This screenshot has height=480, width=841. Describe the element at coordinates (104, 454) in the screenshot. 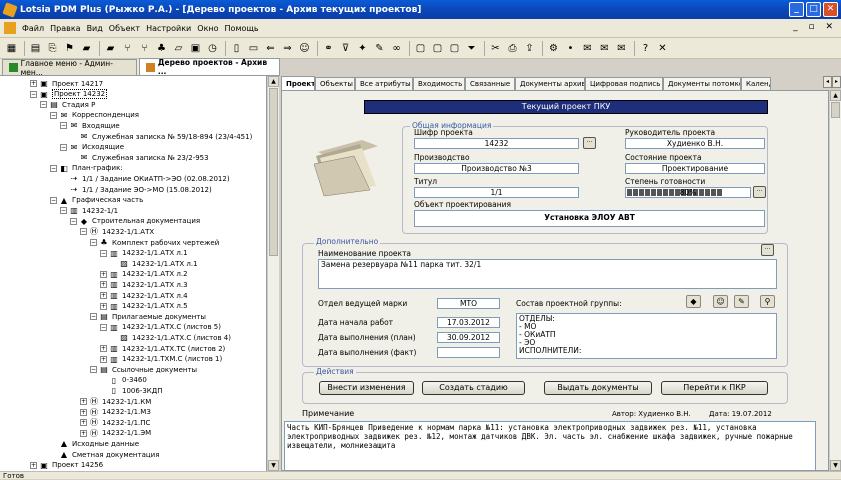

I see `tree-node: ▲ Сметная документация` at that location.